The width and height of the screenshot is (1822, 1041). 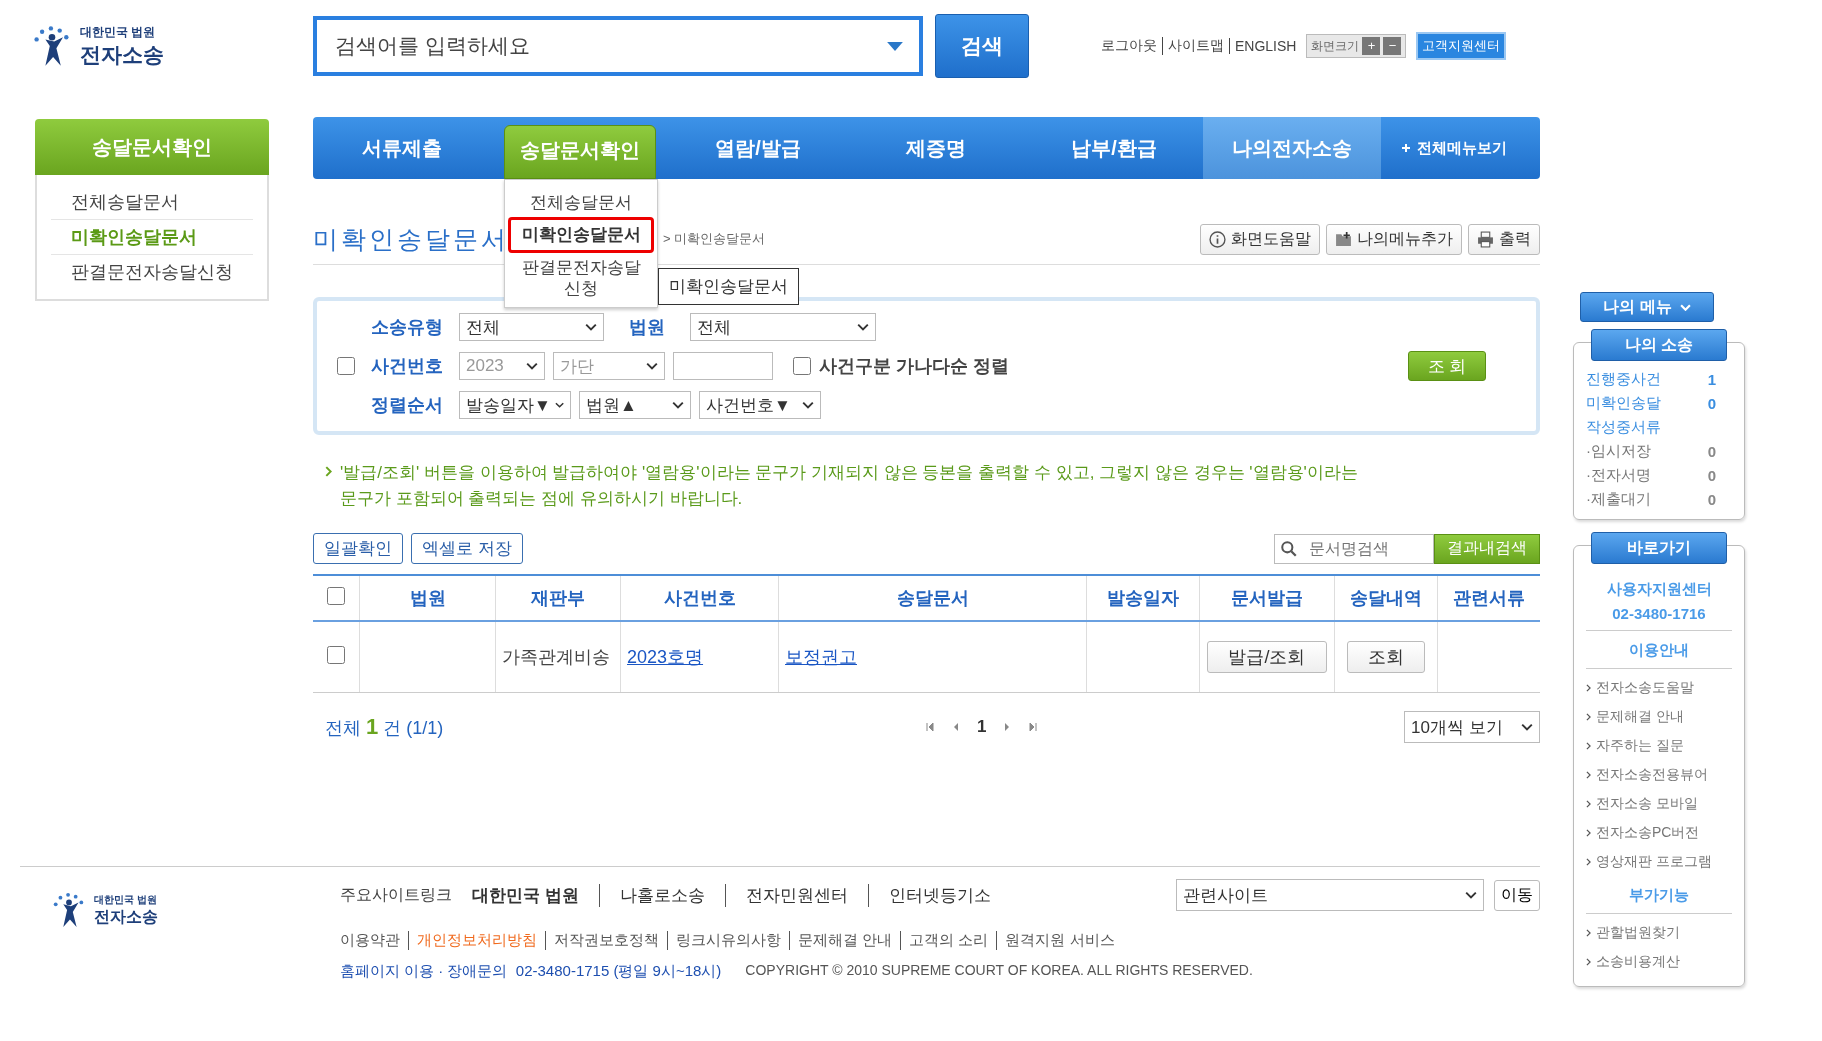 I want to click on nav-tab: 열람/발급, so click(x=758, y=148).